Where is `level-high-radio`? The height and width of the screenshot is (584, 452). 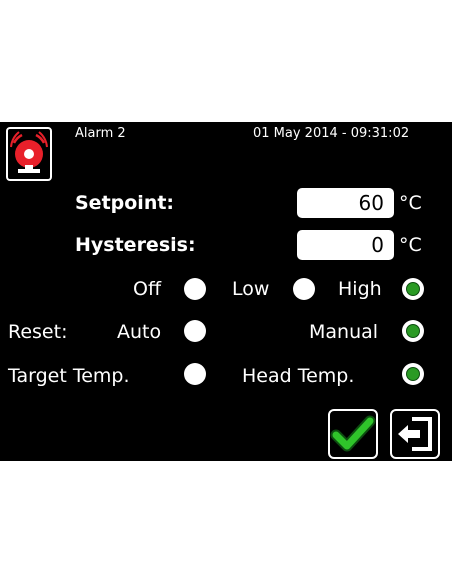
level-high-radio is located at coordinates (413, 289).